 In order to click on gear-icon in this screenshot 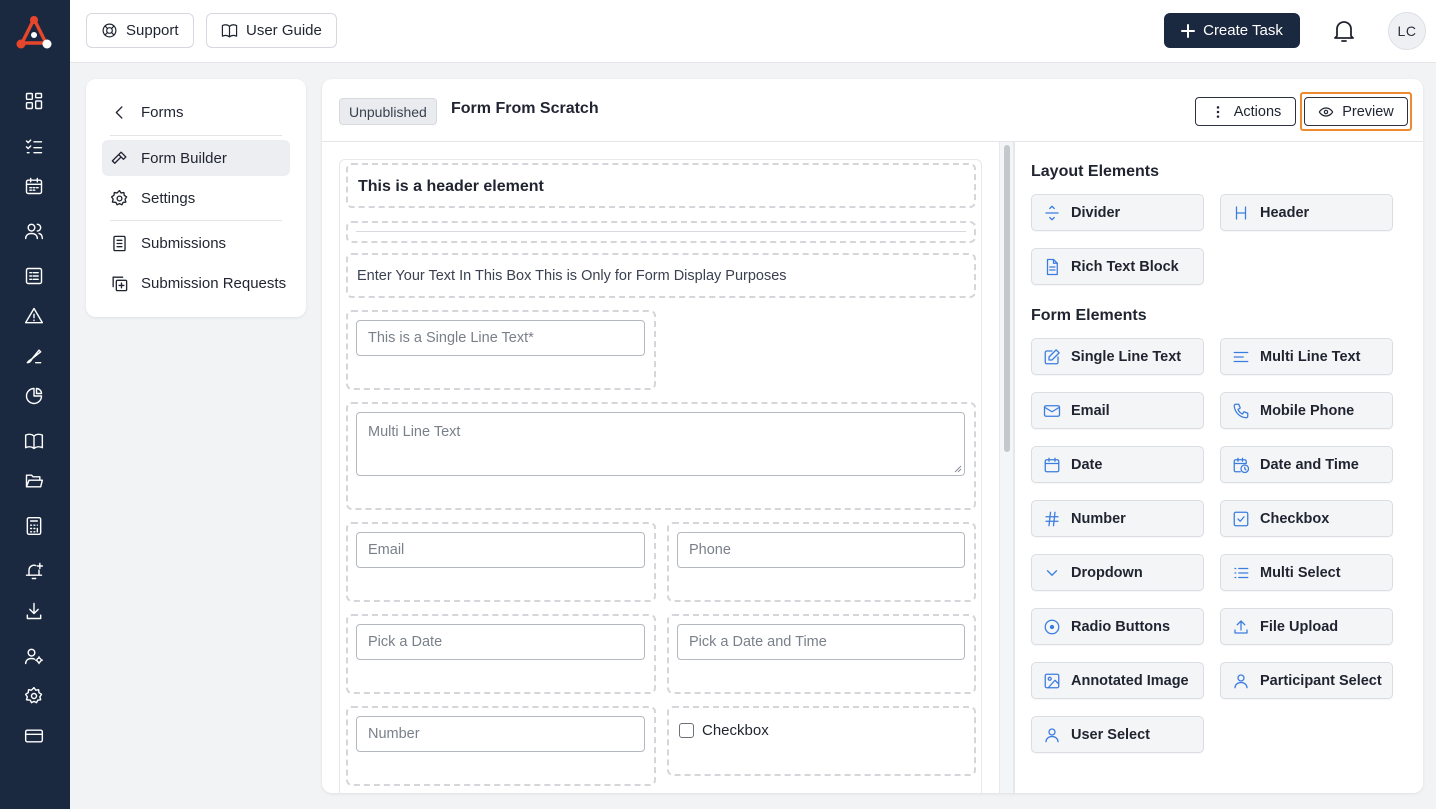, I will do `click(119, 197)`.